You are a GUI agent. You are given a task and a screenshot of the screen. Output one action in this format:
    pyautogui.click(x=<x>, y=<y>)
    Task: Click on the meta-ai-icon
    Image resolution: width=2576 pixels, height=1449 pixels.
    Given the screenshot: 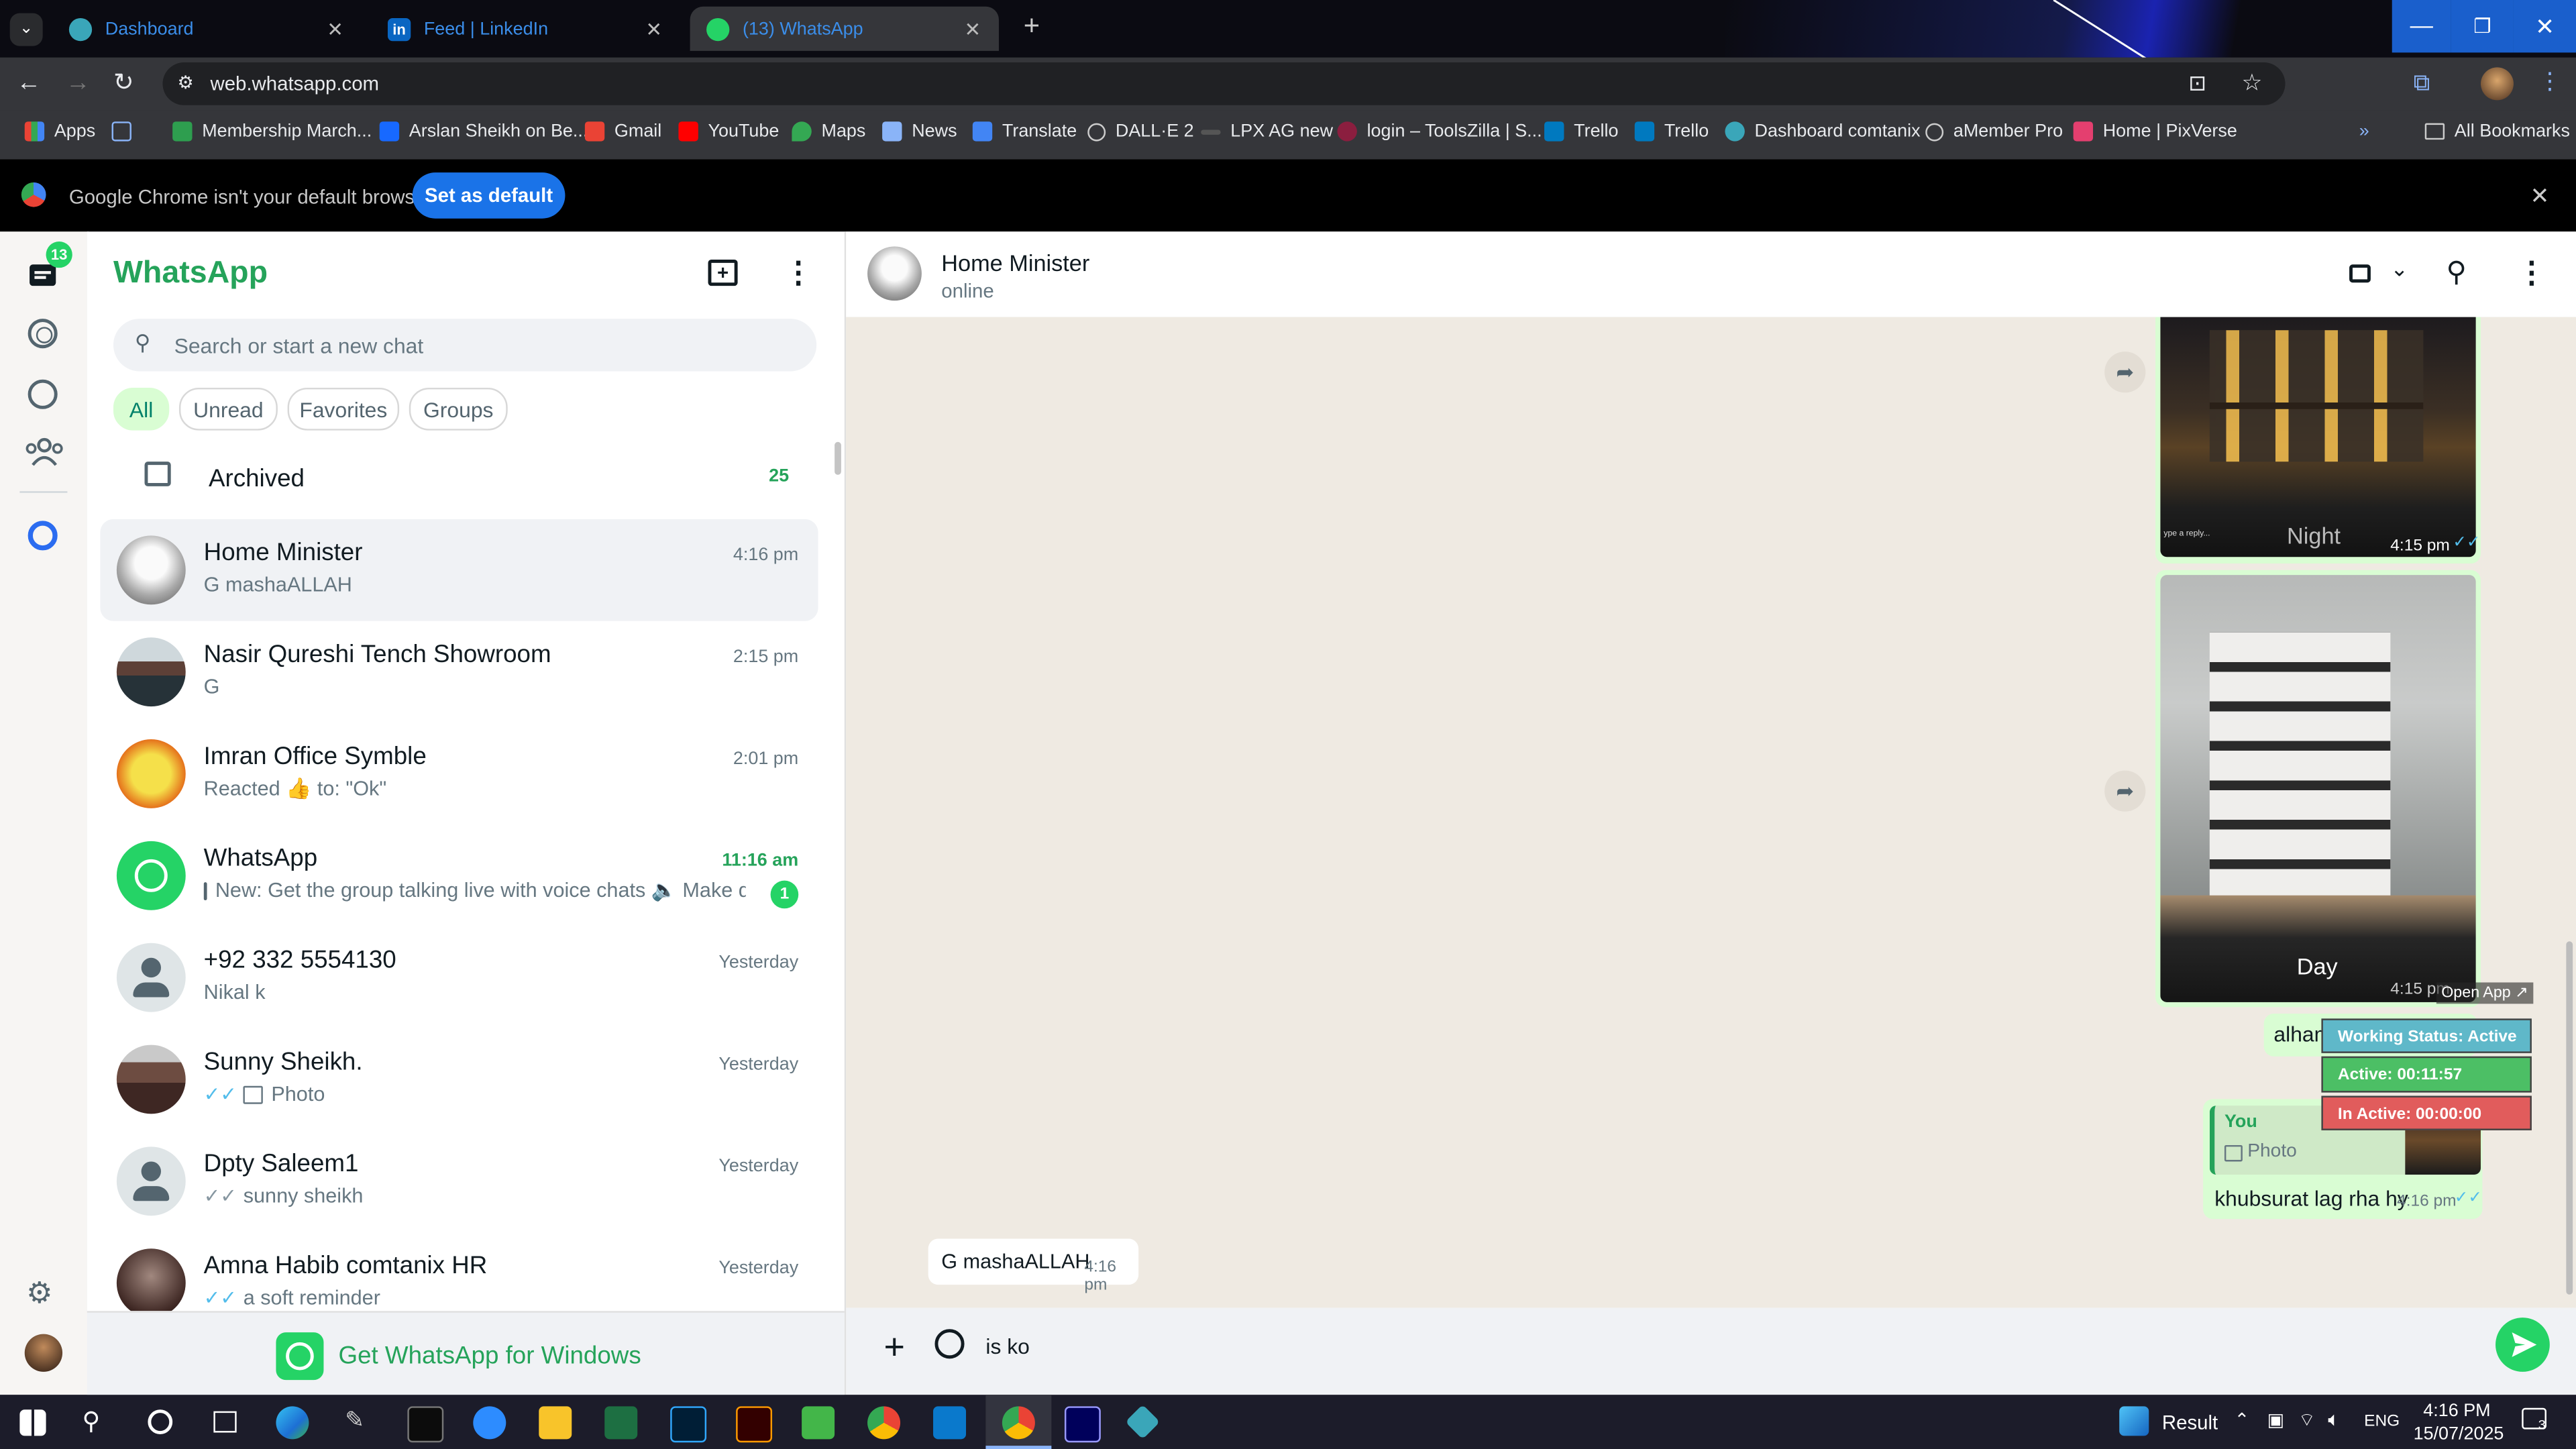 What is the action you would take?
    pyautogui.click(x=43, y=536)
    